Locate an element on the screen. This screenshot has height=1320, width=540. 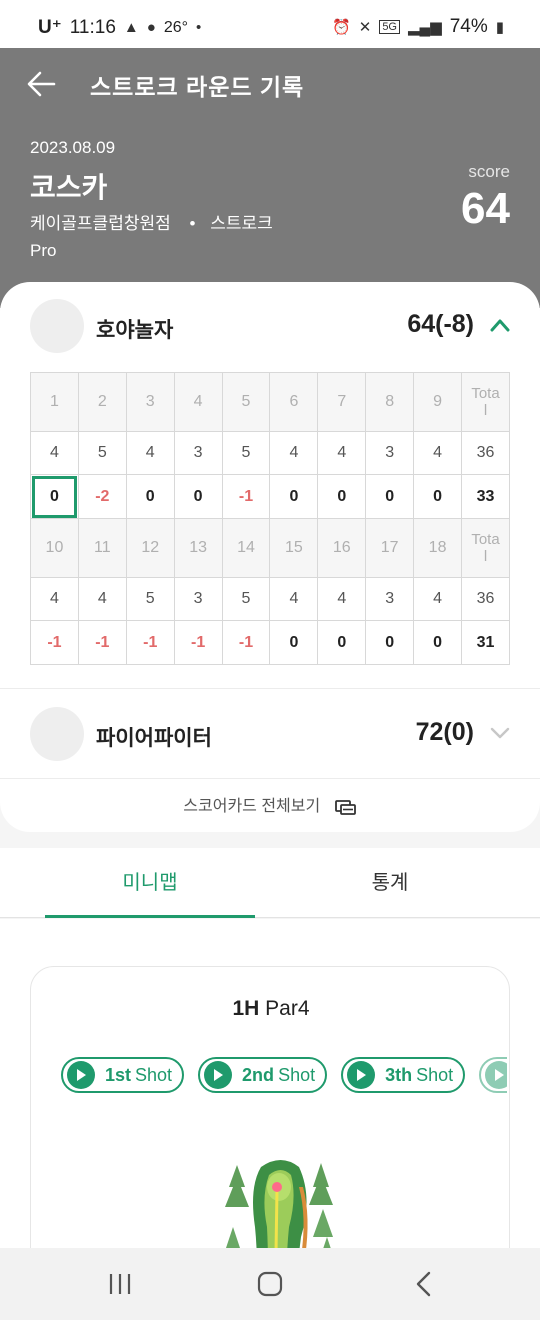
back-par-row: 4 4 5 3 5 4 4 3 4 36 is located at coordinates (270, 599).